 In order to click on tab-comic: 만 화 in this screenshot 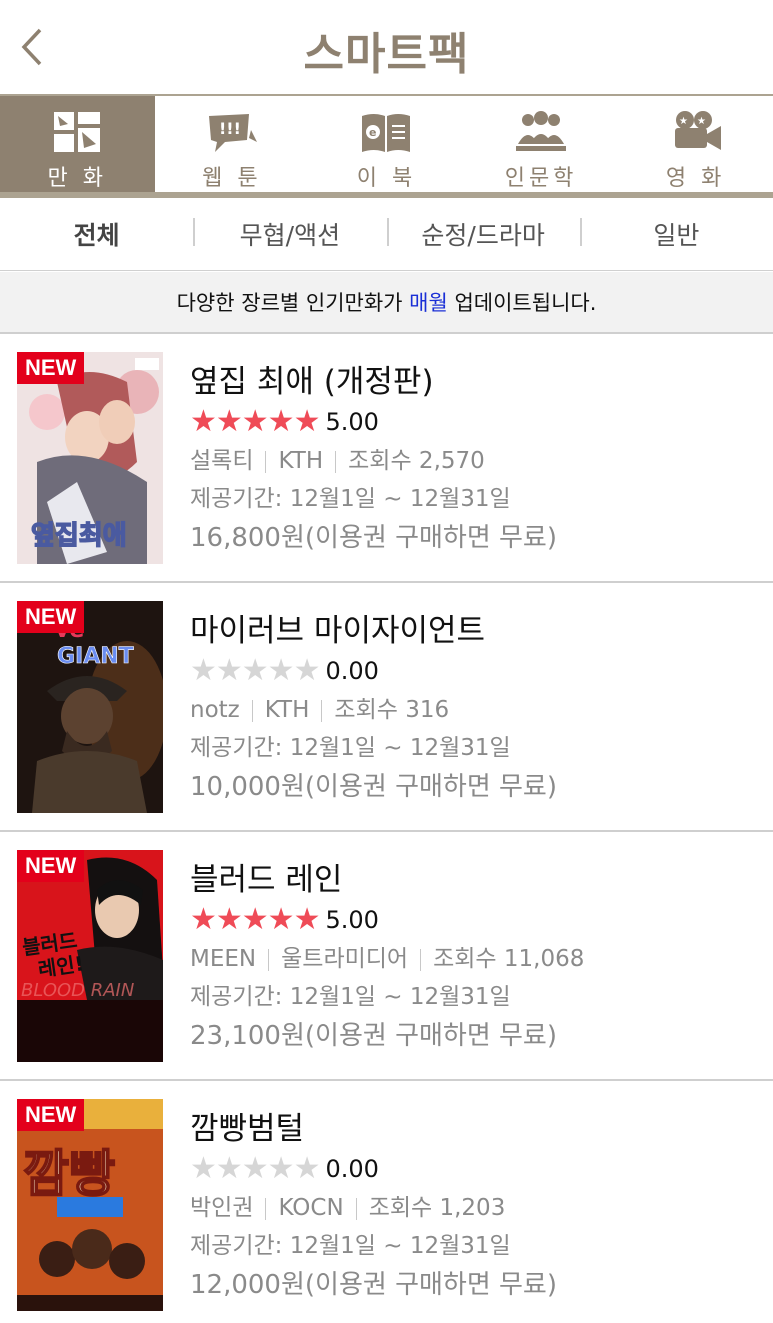, I will do `click(77, 144)`.